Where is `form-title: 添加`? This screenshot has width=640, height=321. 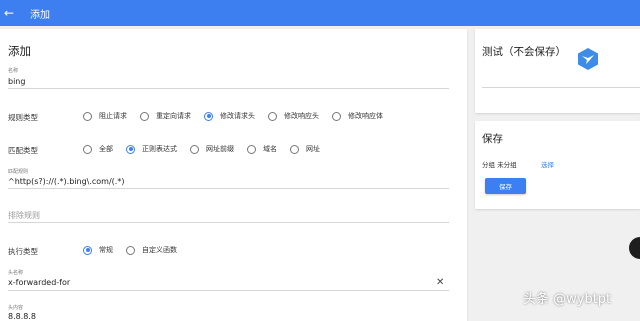
form-title: 添加 is located at coordinates (19, 51).